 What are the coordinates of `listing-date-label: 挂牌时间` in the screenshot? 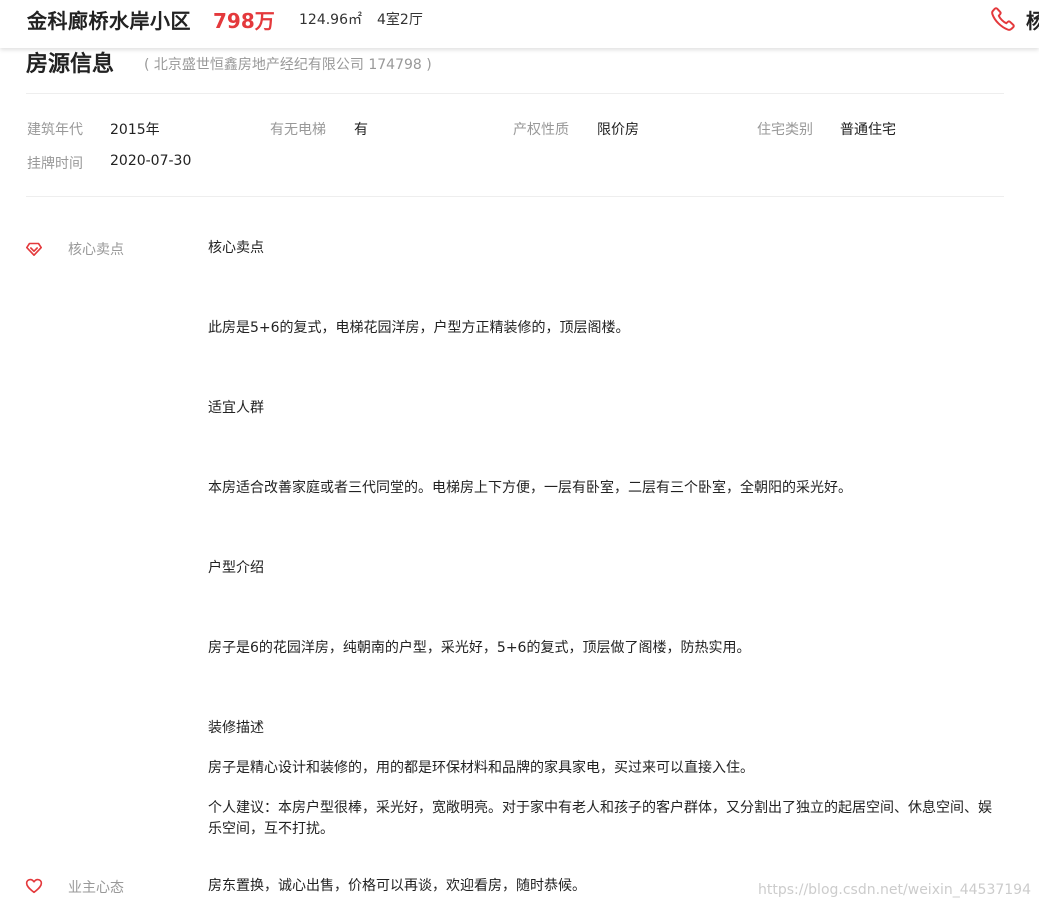 It's located at (55, 164).